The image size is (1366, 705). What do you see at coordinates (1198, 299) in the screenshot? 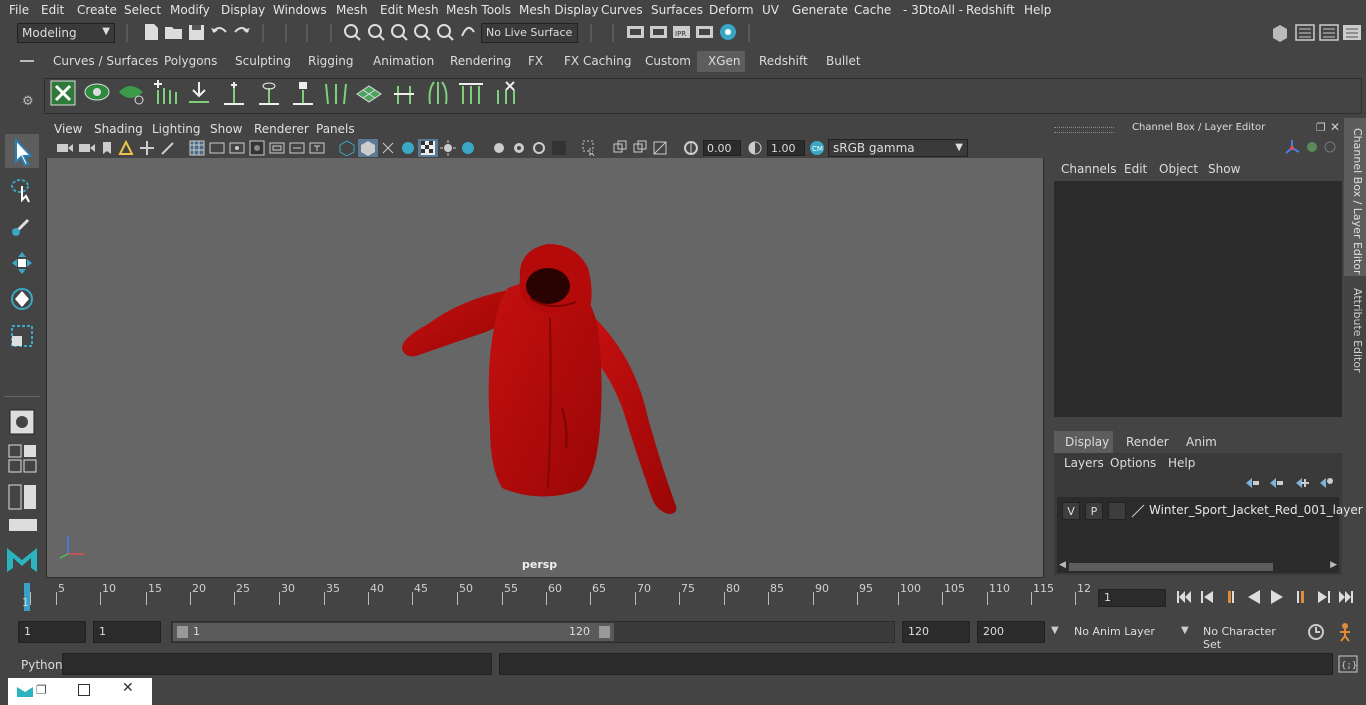
I see `channel-list` at bounding box center [1198, 299].